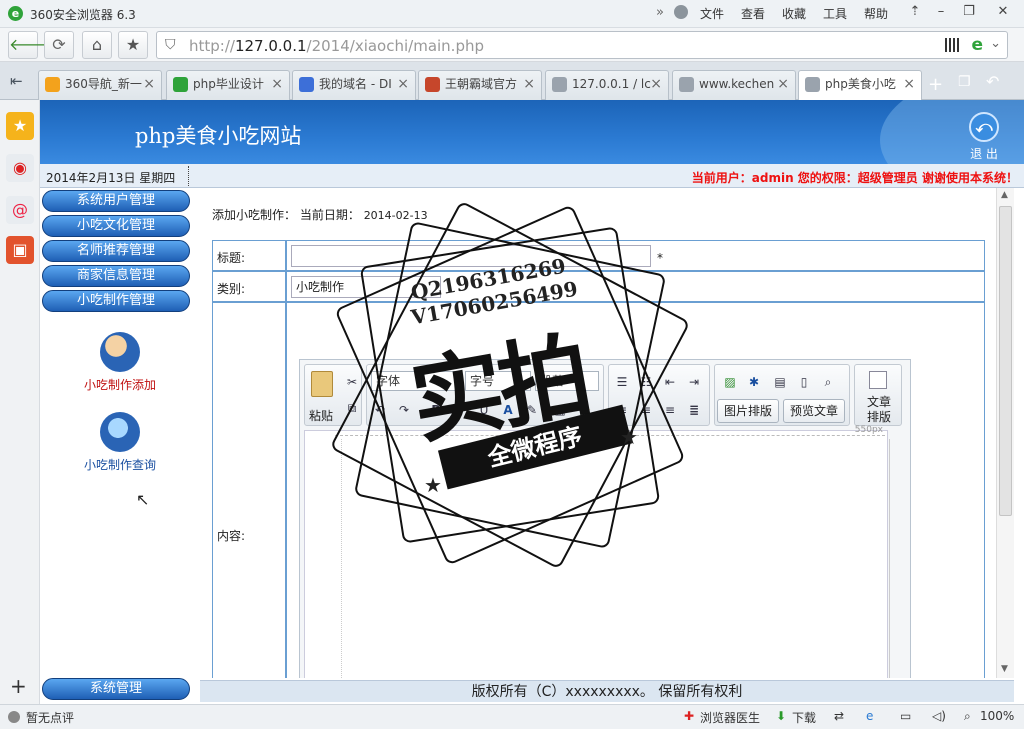 This screenshot has height=729, width=1024. What do you see at coordinates (622, 382) in the screenshot?
I see `ordered-list-icon: ☰` at bounding box center [622, 382].